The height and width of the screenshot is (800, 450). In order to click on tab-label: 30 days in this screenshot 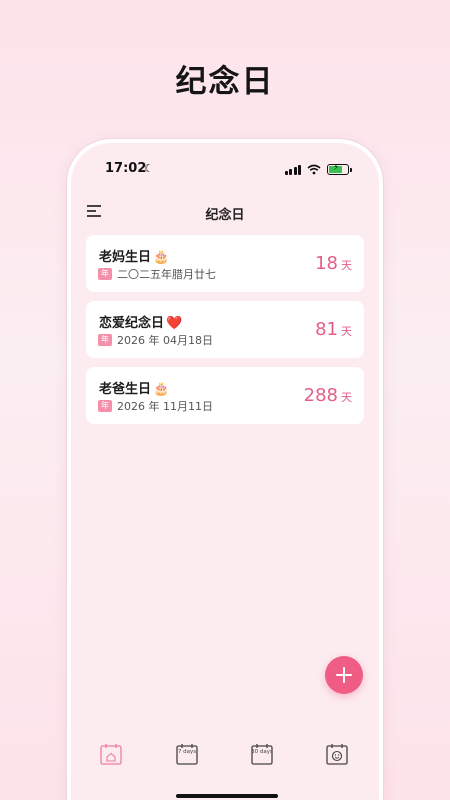, I will do `click(262, 752)`.